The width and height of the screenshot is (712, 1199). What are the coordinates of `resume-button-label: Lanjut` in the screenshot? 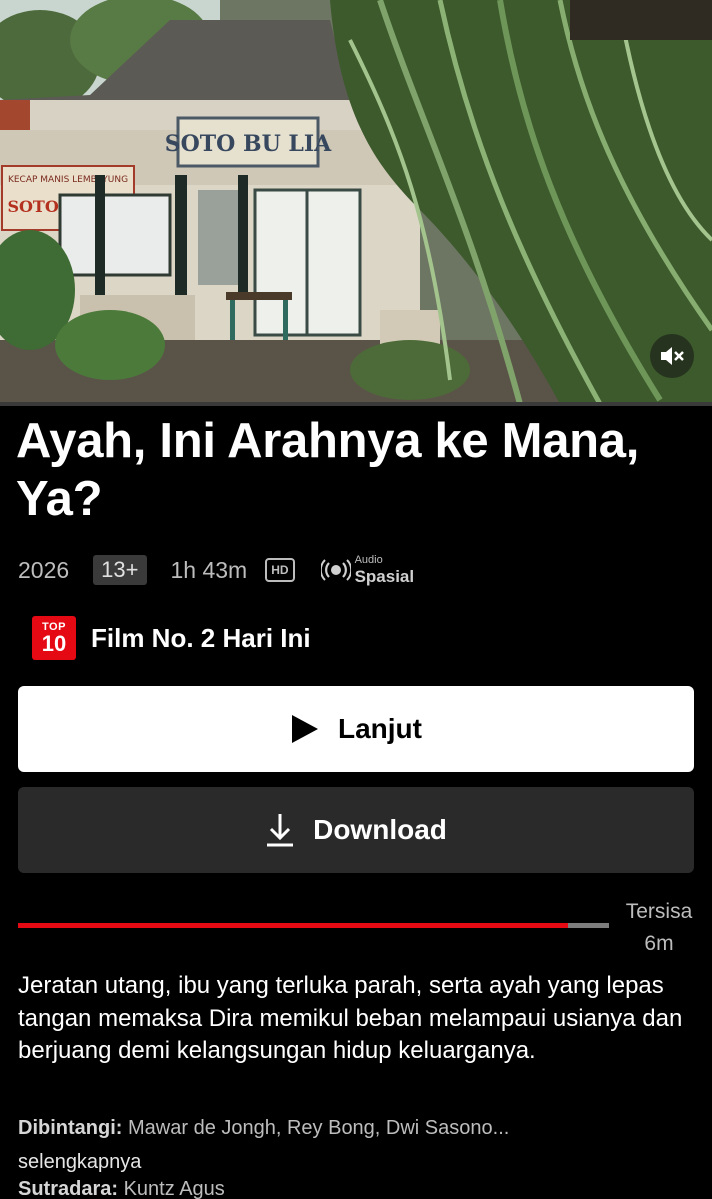 It's located at (380, 728).